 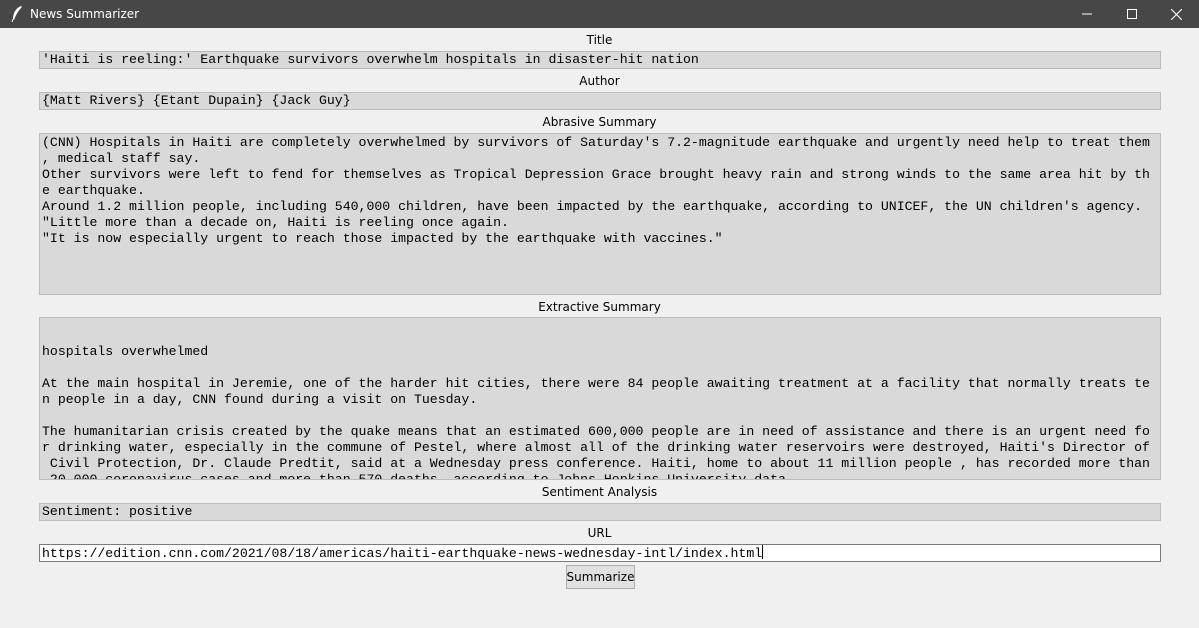 I want to click on maximize-icon, so click(x=1131, y=14).